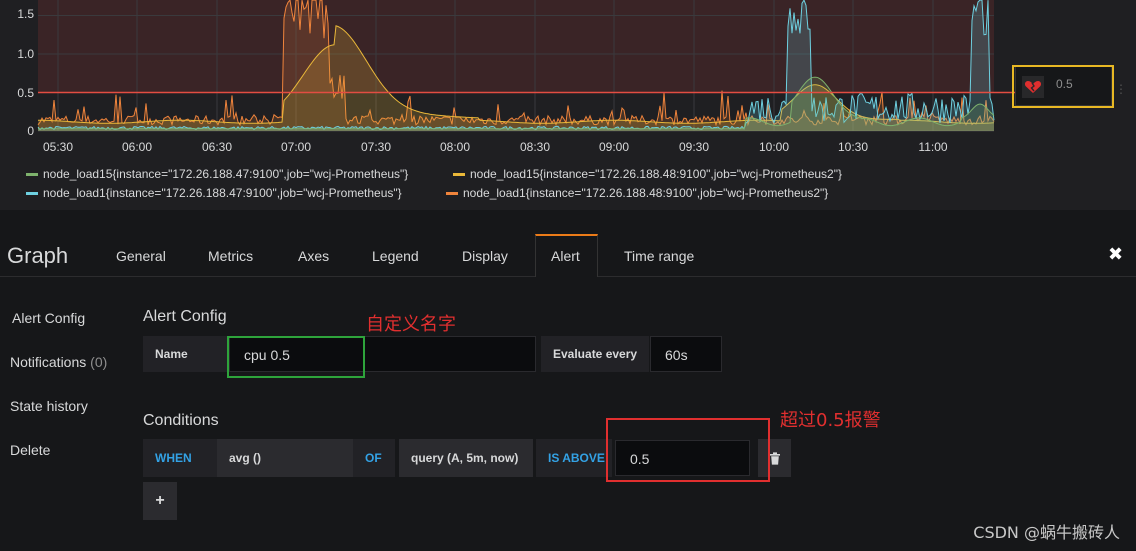 This screenshot has width=1136, height=551. Describe the element at coordinates (25, 93) in the screenshot. I see `y-tick: 0.5` at that location.